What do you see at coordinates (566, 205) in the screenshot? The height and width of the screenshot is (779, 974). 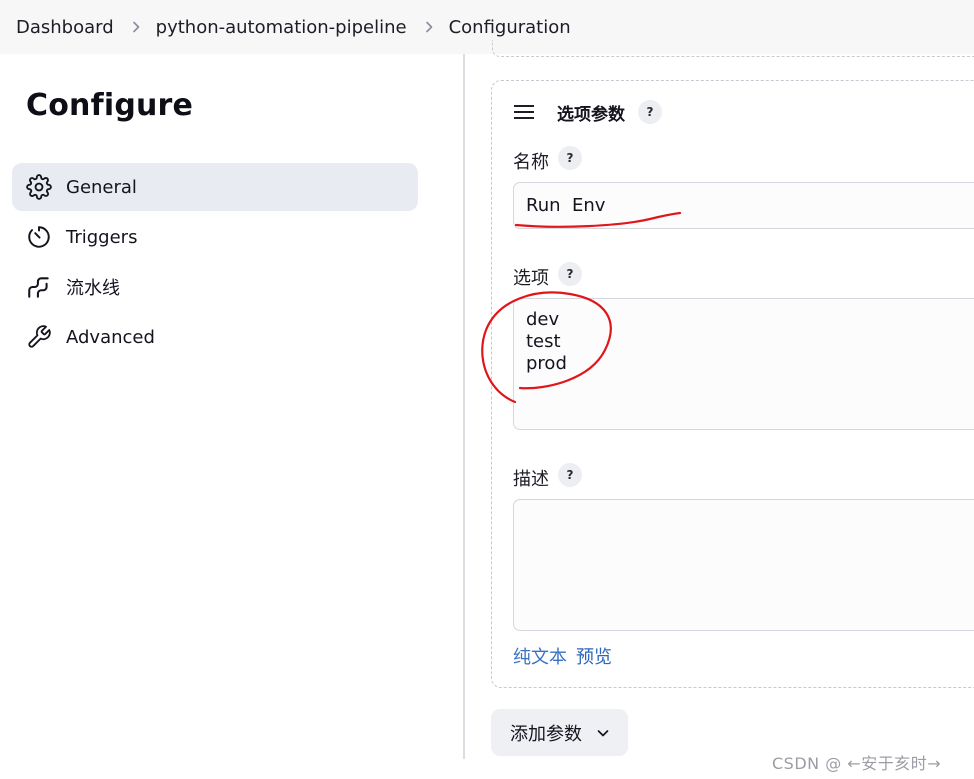 I see `name-input-value: Run Env` at bounding box center [566, 205].